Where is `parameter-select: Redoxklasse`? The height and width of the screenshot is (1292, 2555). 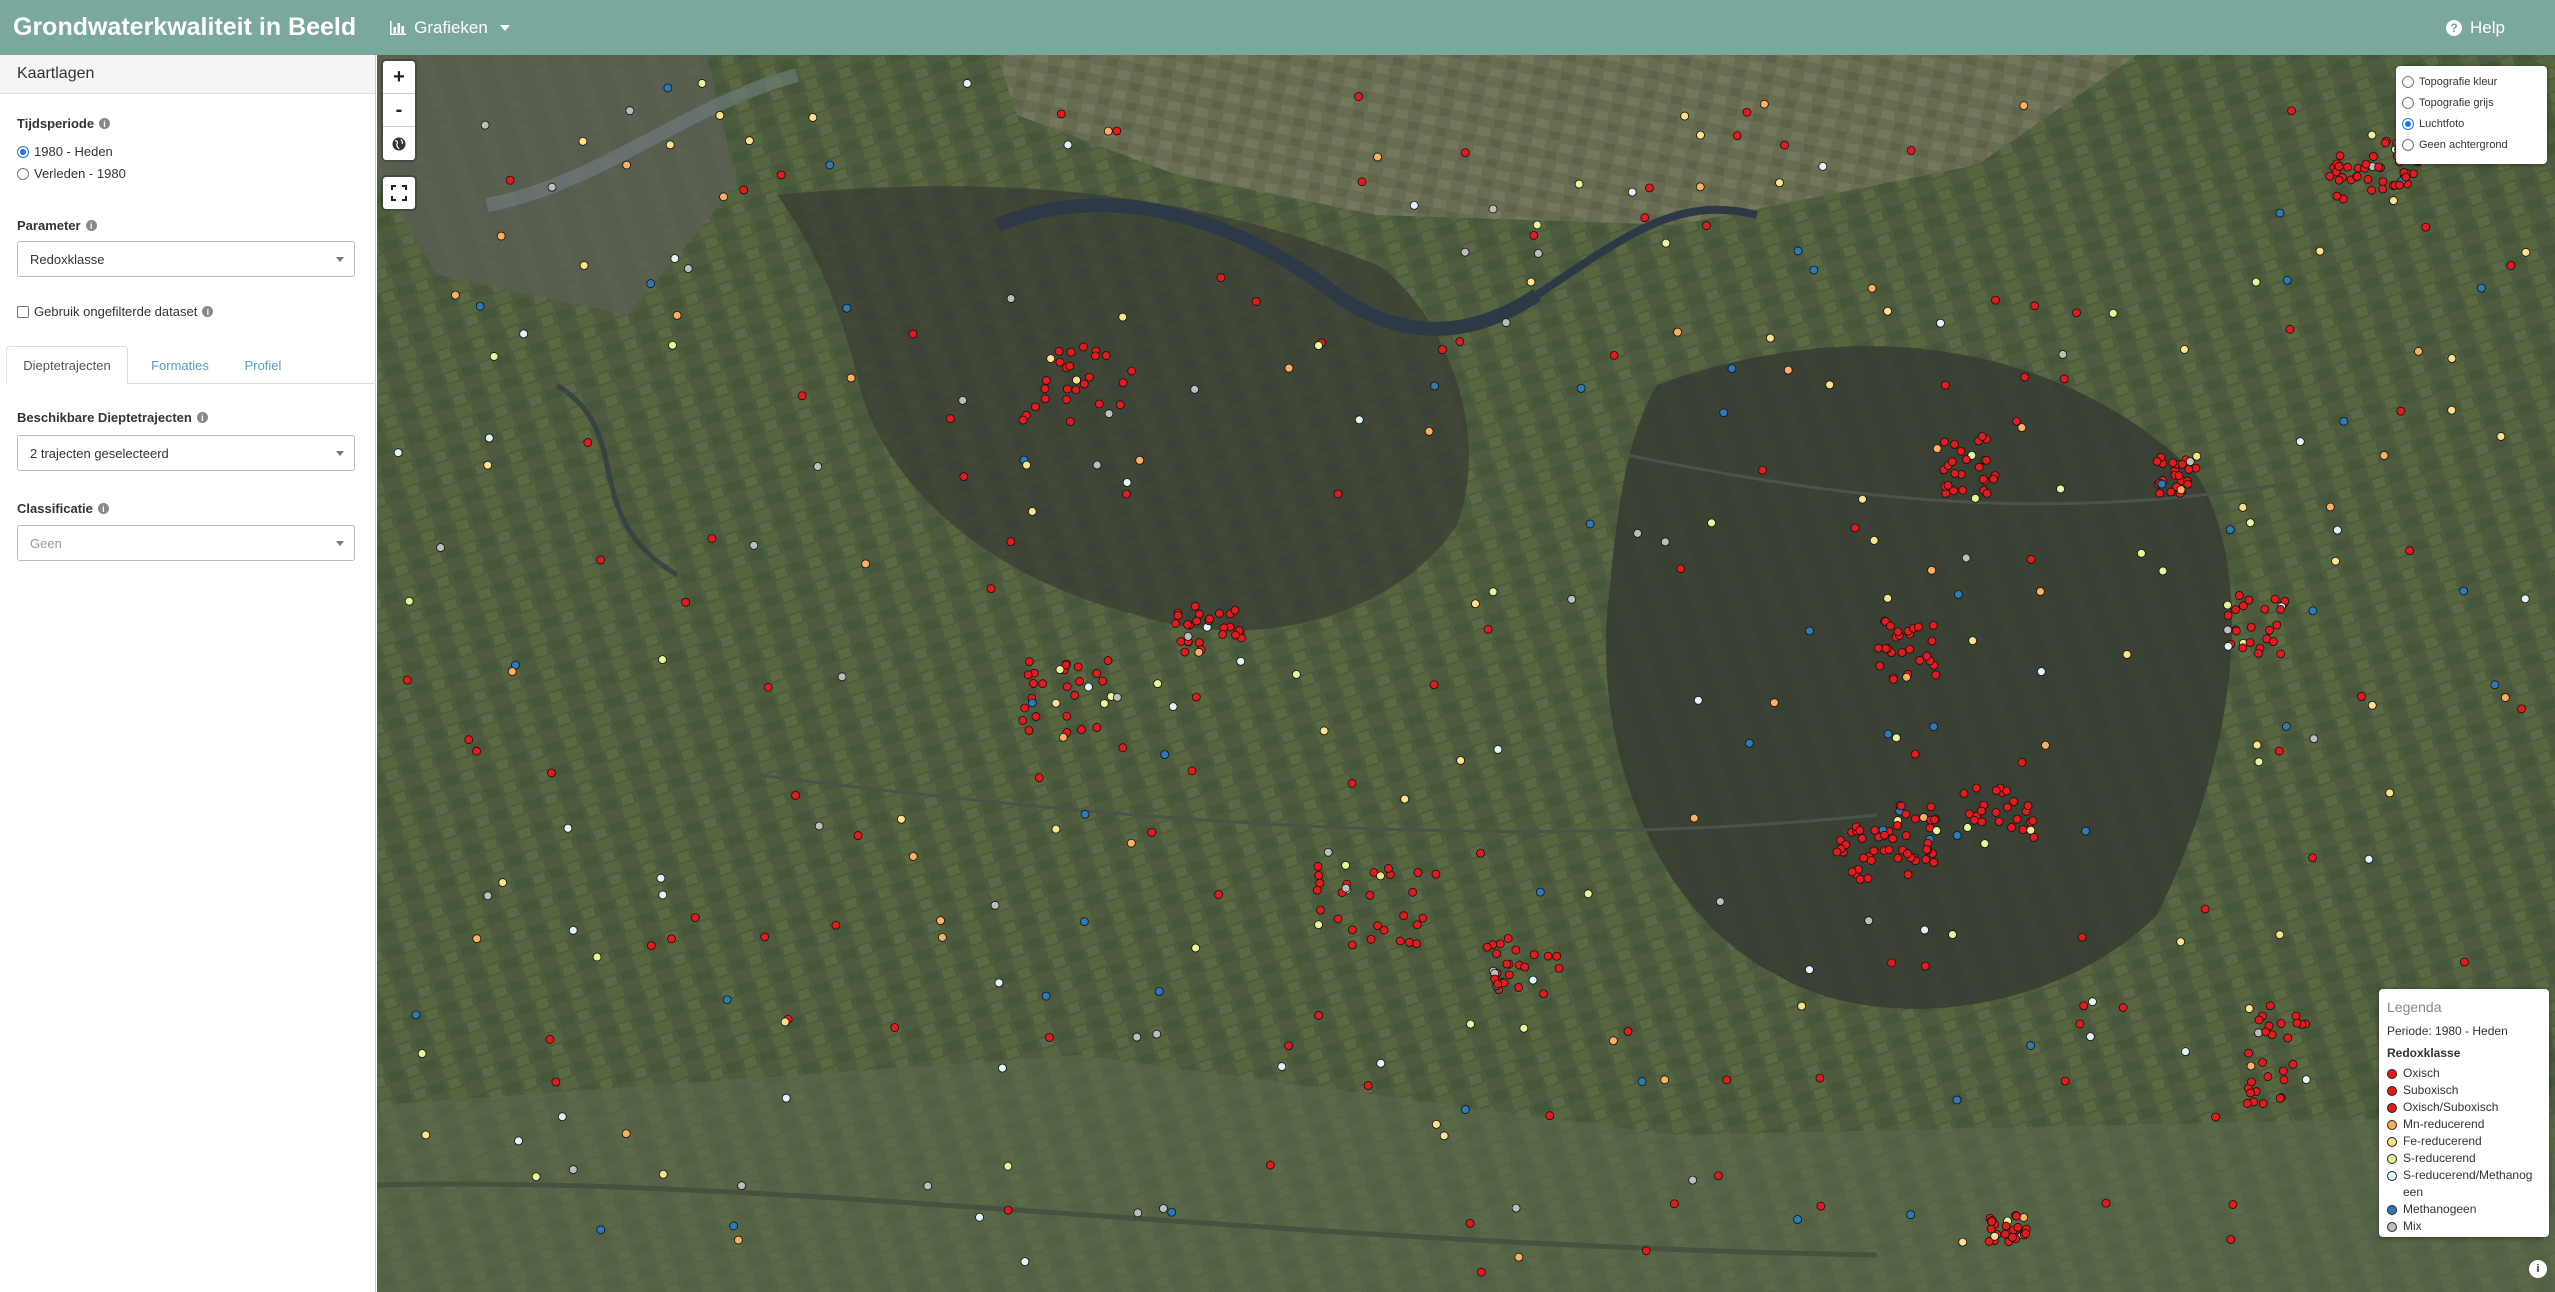
parameter-select: Redoxklasse is located at coordinates (186, 259).